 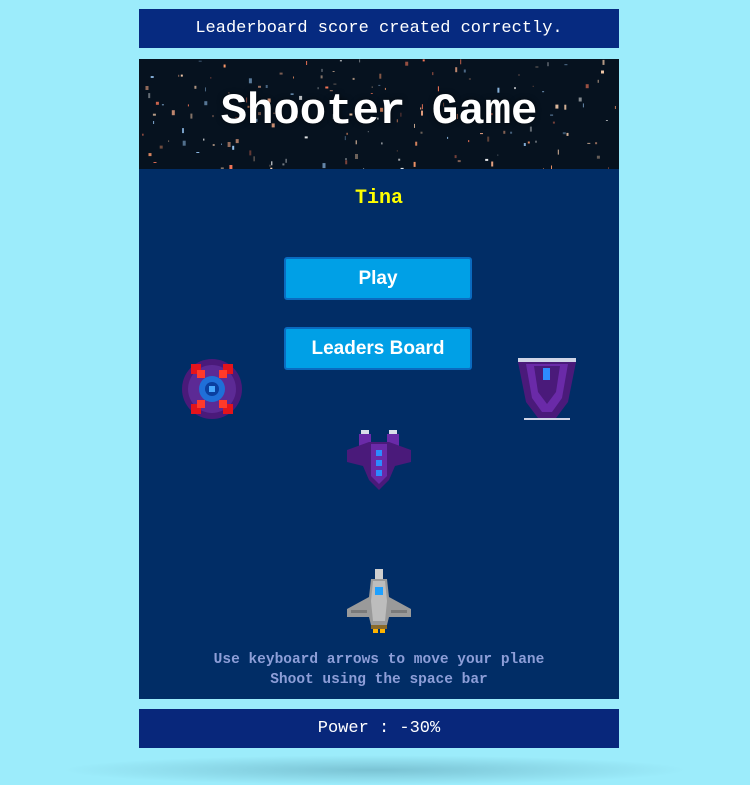 I want to click on purple-fighter-enemy-icon, so click(x=379, y=460).